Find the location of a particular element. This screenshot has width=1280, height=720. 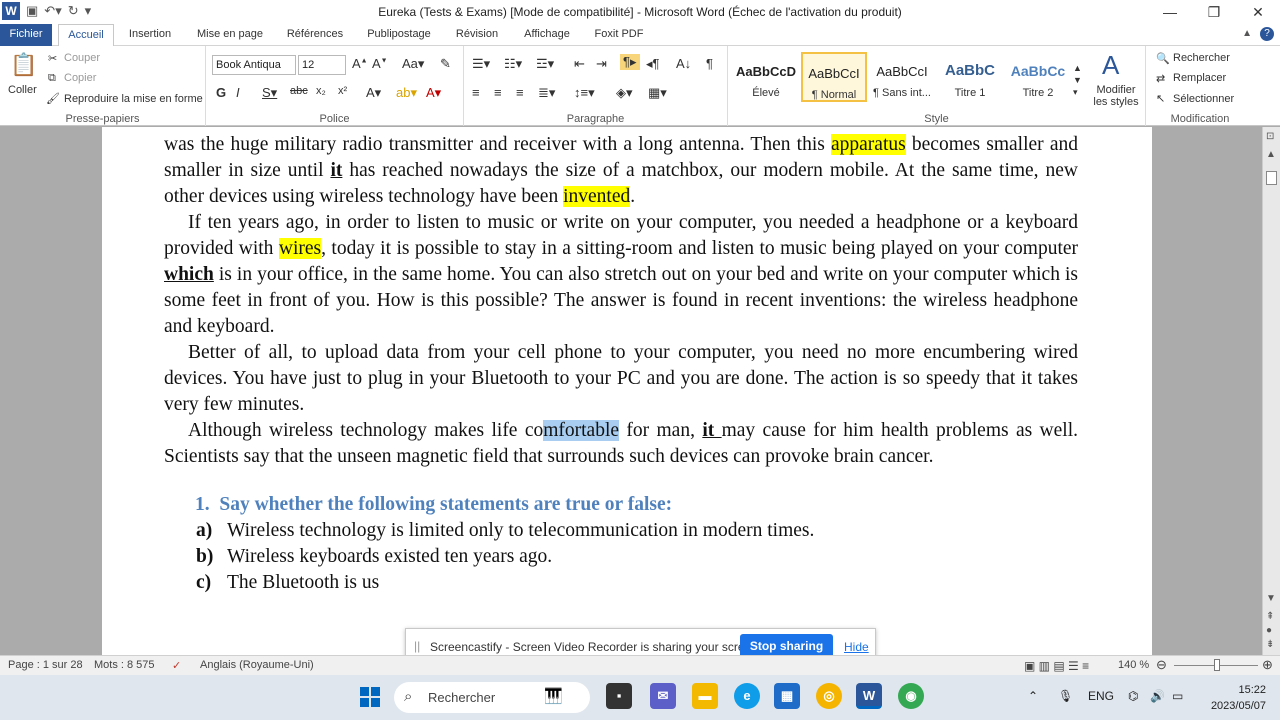

borders-icon: ▦▾ is located at coordinates (657, 93).